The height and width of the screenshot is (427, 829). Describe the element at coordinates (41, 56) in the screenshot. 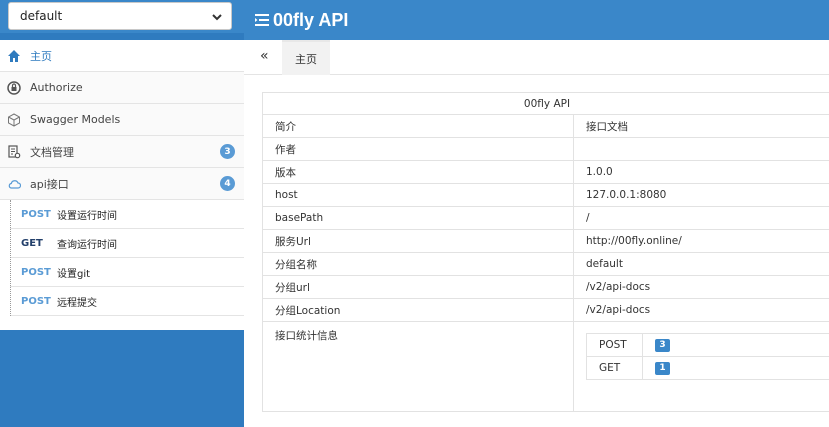

I see `sidebar-item-label: 主页` at that location.